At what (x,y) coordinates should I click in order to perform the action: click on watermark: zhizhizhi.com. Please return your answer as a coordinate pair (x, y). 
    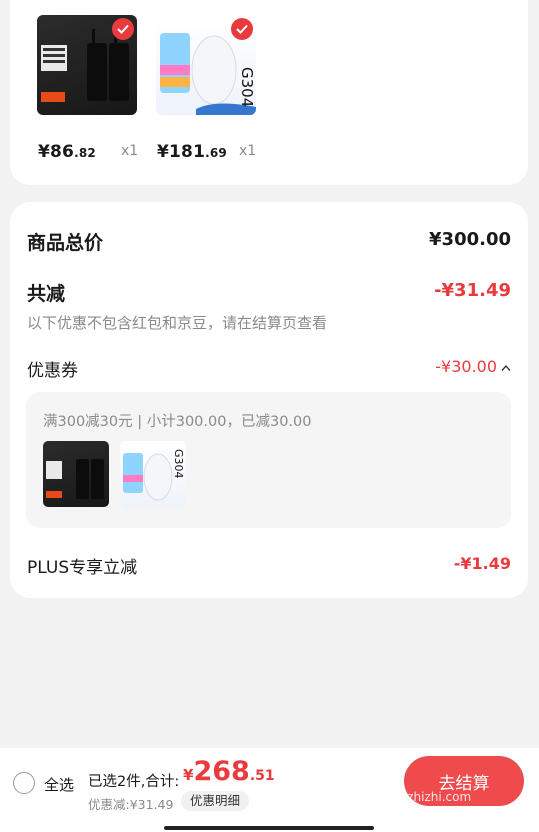
    Looking at the image, I should click on (431, 797).